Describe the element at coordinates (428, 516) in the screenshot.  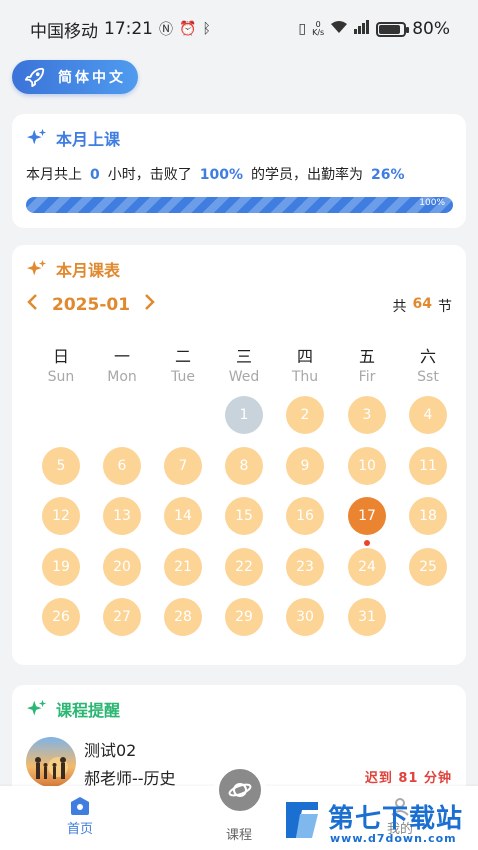
I see `calendar-day: 18` at that location.